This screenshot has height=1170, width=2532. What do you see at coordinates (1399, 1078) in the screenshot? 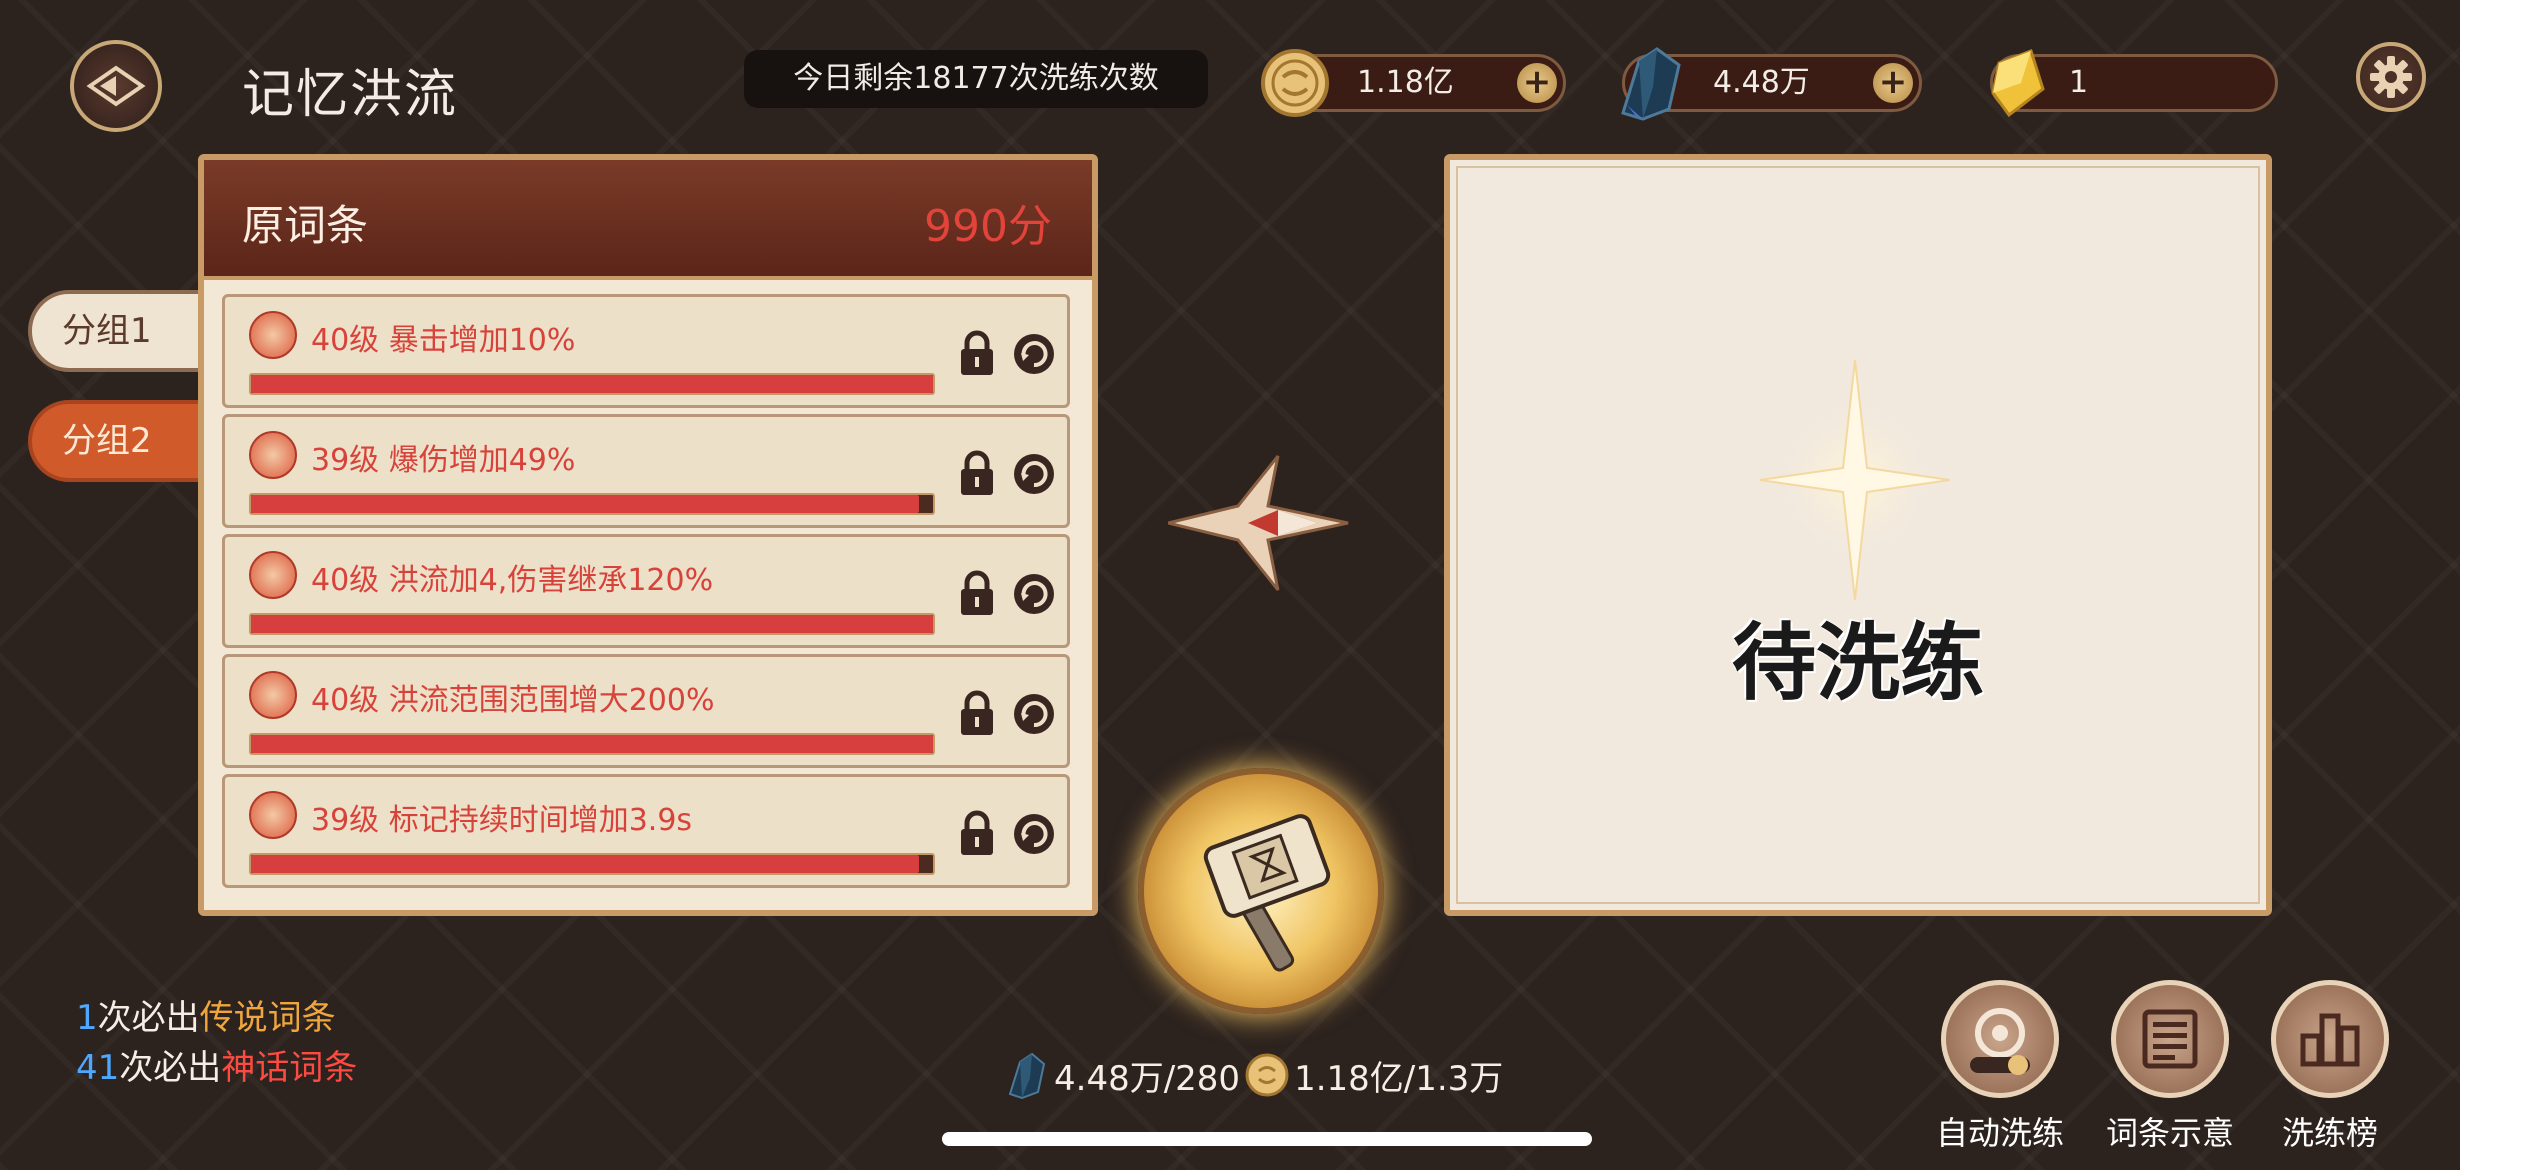
I see `gold-cost: 1.18亿/1.3万` at bounding box center [1399, 1078].